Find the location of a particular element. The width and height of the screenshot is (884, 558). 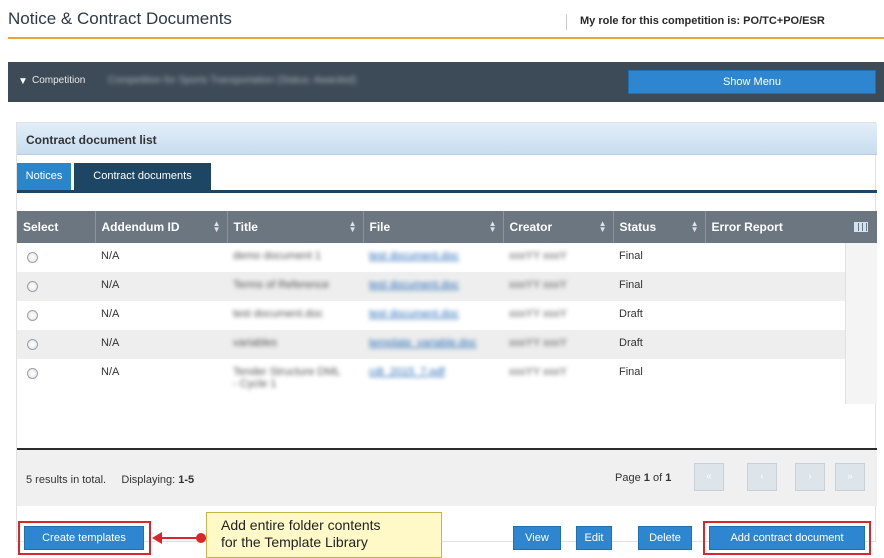

page-indicator: Page 1 of 1 is located at coordinates (643, 478).